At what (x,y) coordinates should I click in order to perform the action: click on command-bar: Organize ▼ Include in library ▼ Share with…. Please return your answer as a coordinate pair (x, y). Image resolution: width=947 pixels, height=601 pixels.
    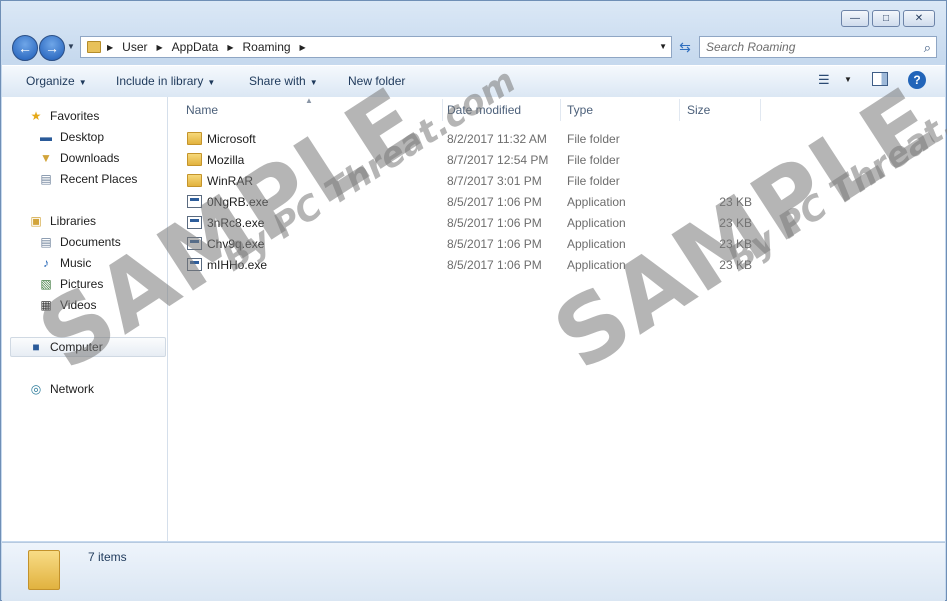
    Looking at the image, I should click on (473, 81).